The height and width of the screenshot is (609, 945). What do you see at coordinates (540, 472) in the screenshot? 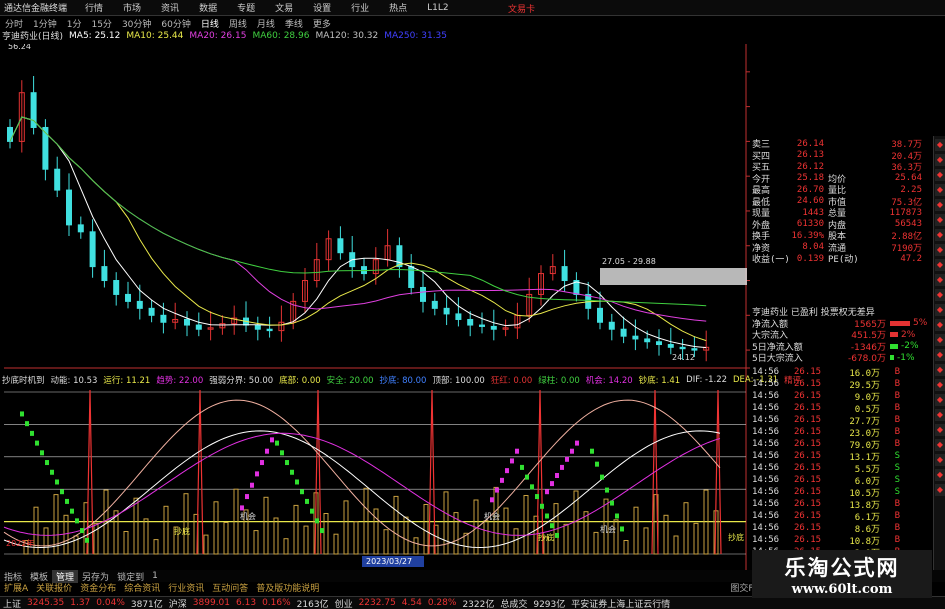
I see `signal-spike` at bounding box center [540, 472].